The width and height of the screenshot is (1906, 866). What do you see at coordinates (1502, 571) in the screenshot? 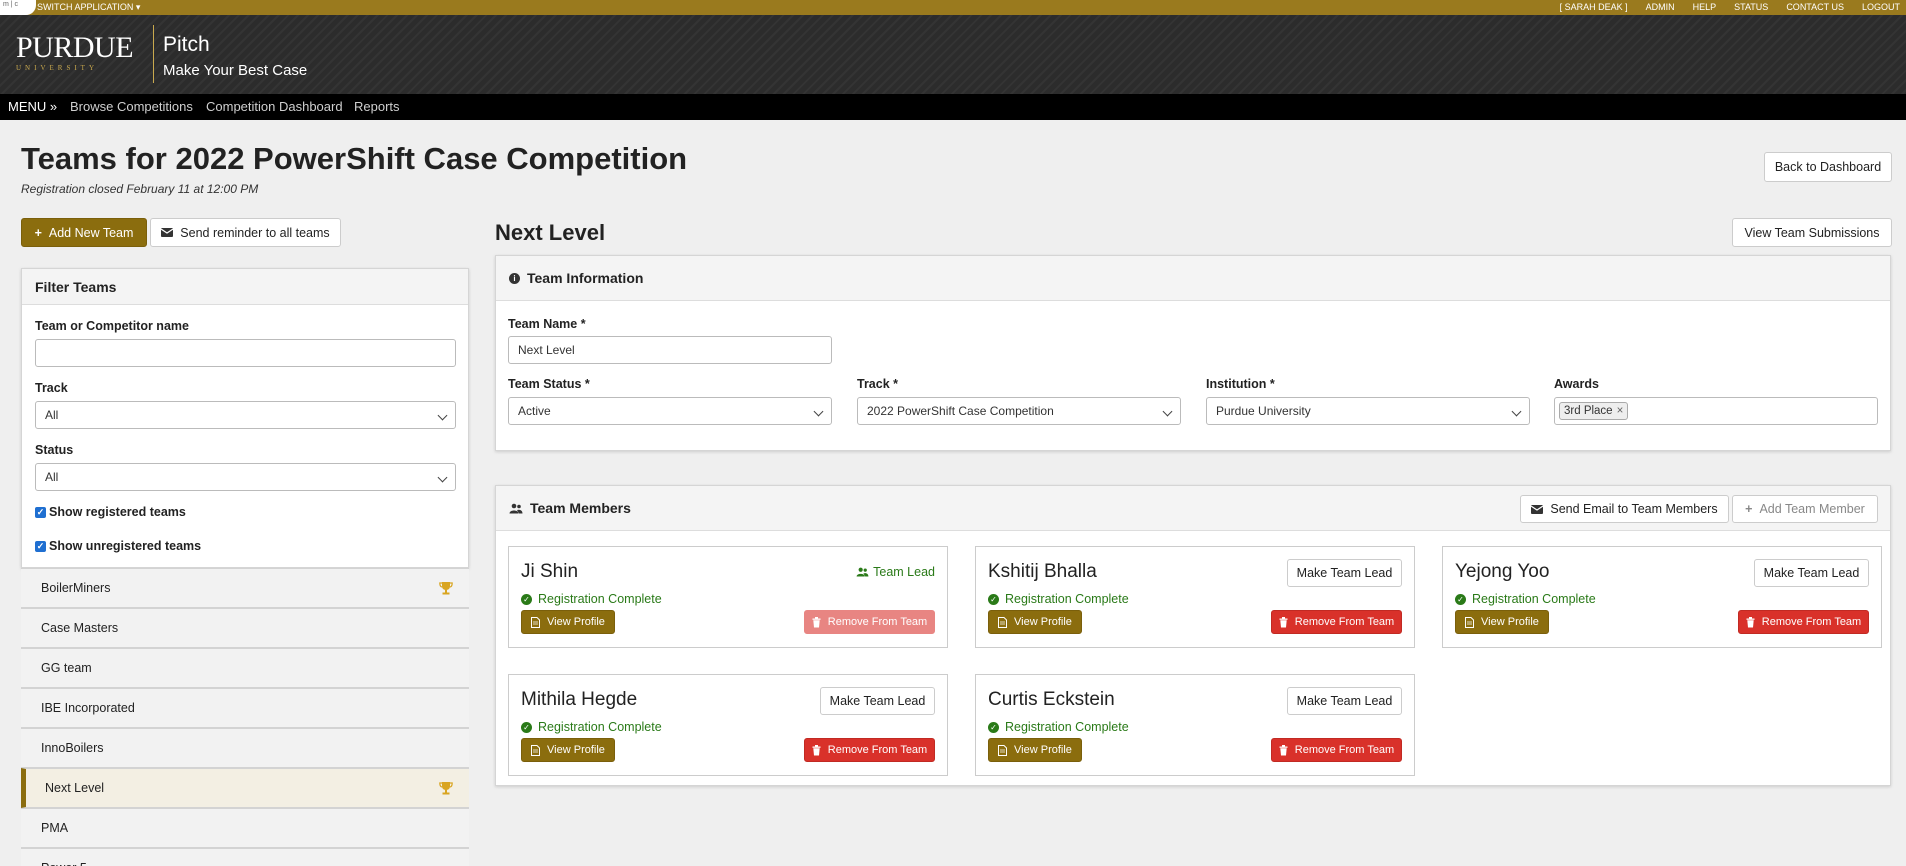
I see `member-name: Yejong Yoo` at bounding box center [1502, 571].